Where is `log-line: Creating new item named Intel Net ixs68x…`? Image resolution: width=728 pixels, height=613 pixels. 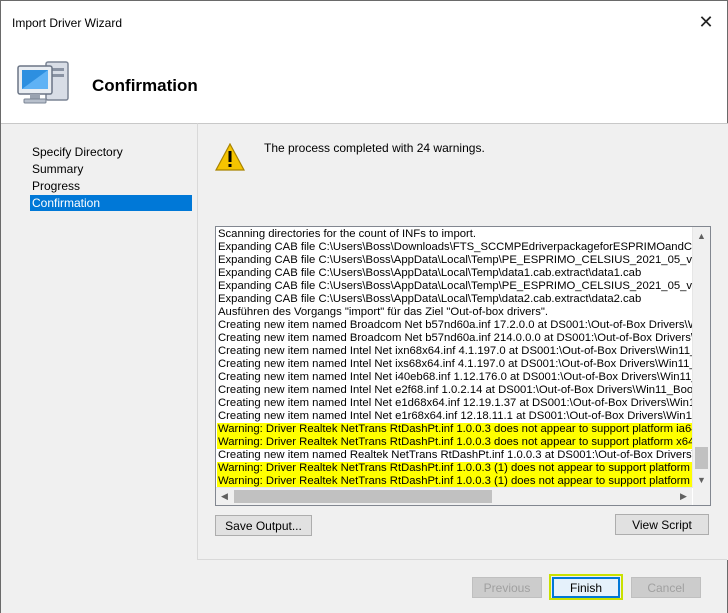 log-line: Creating new item named Intel Net ixs68x… is located at coordinates (455, 364).